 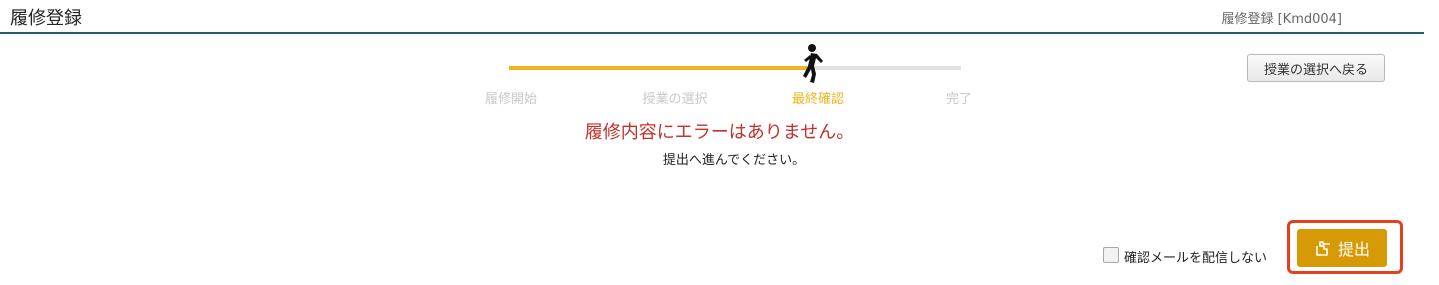 I want to click on page-title: 履修登録, so click(x=46, y=18).